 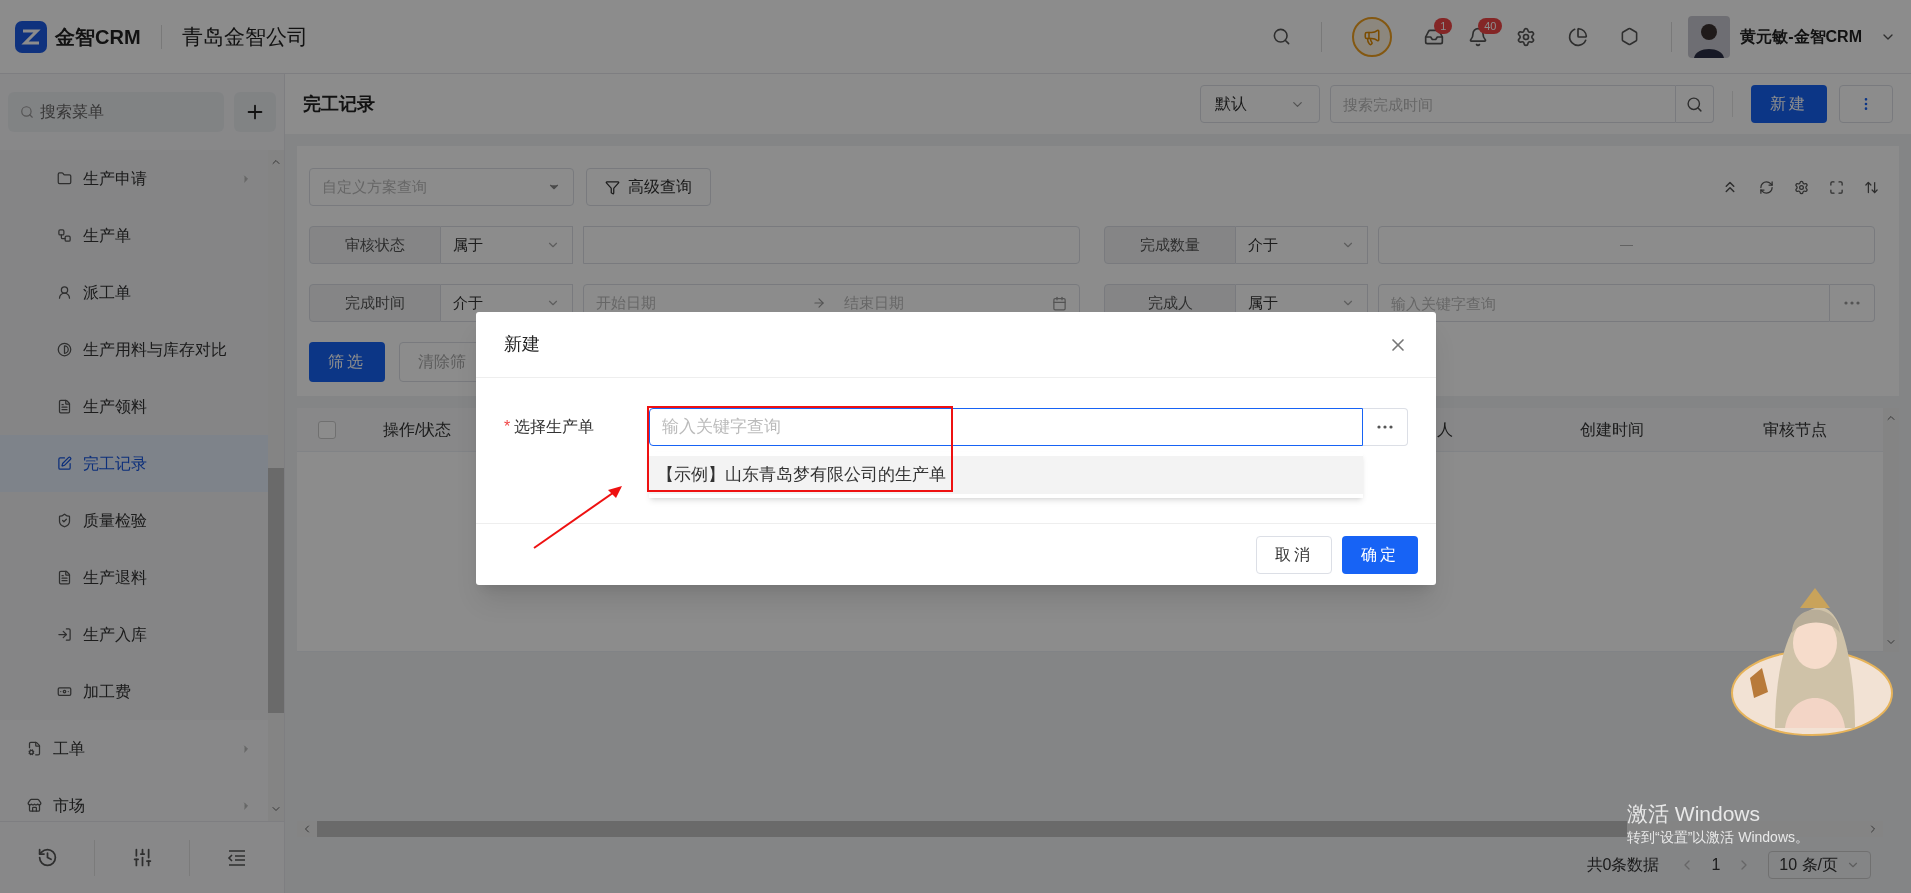 I want to click on filter-label: 完成时间, so click(x=375, y=303).